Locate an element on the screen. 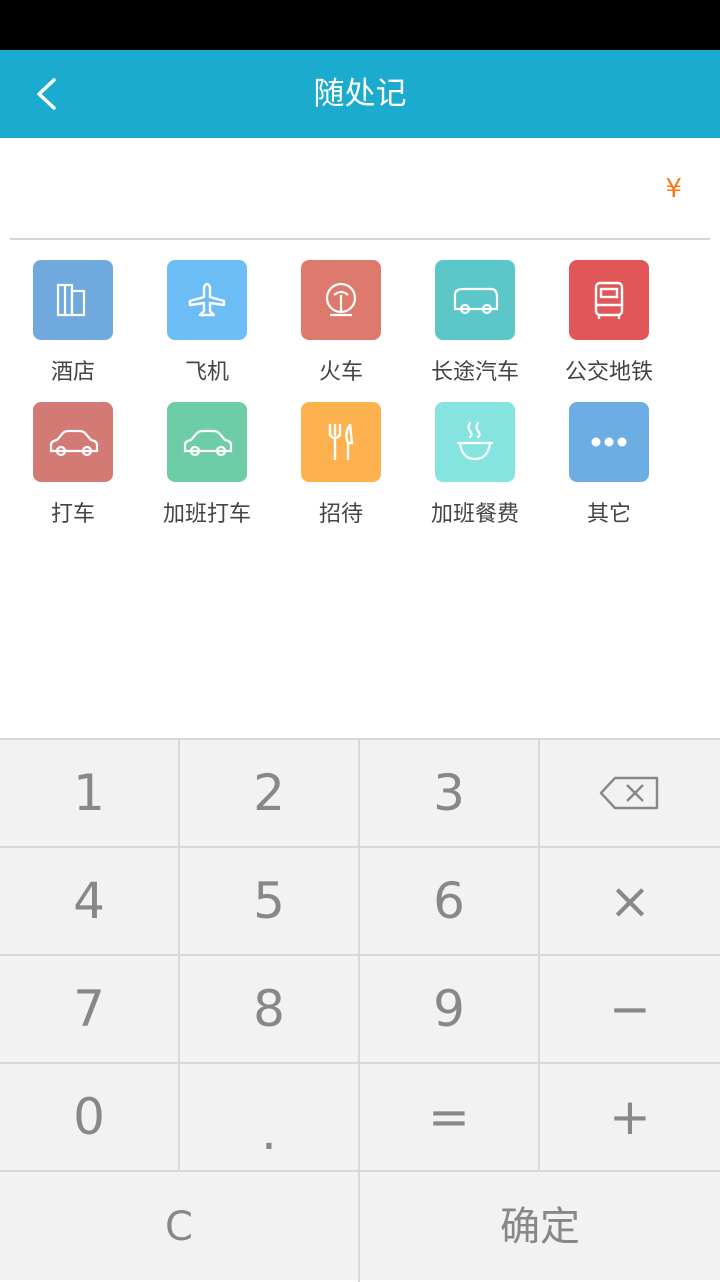 Image resolution: width=720 pixels, height=1282 pixels. train-icon is located at coordinates (341, 300).